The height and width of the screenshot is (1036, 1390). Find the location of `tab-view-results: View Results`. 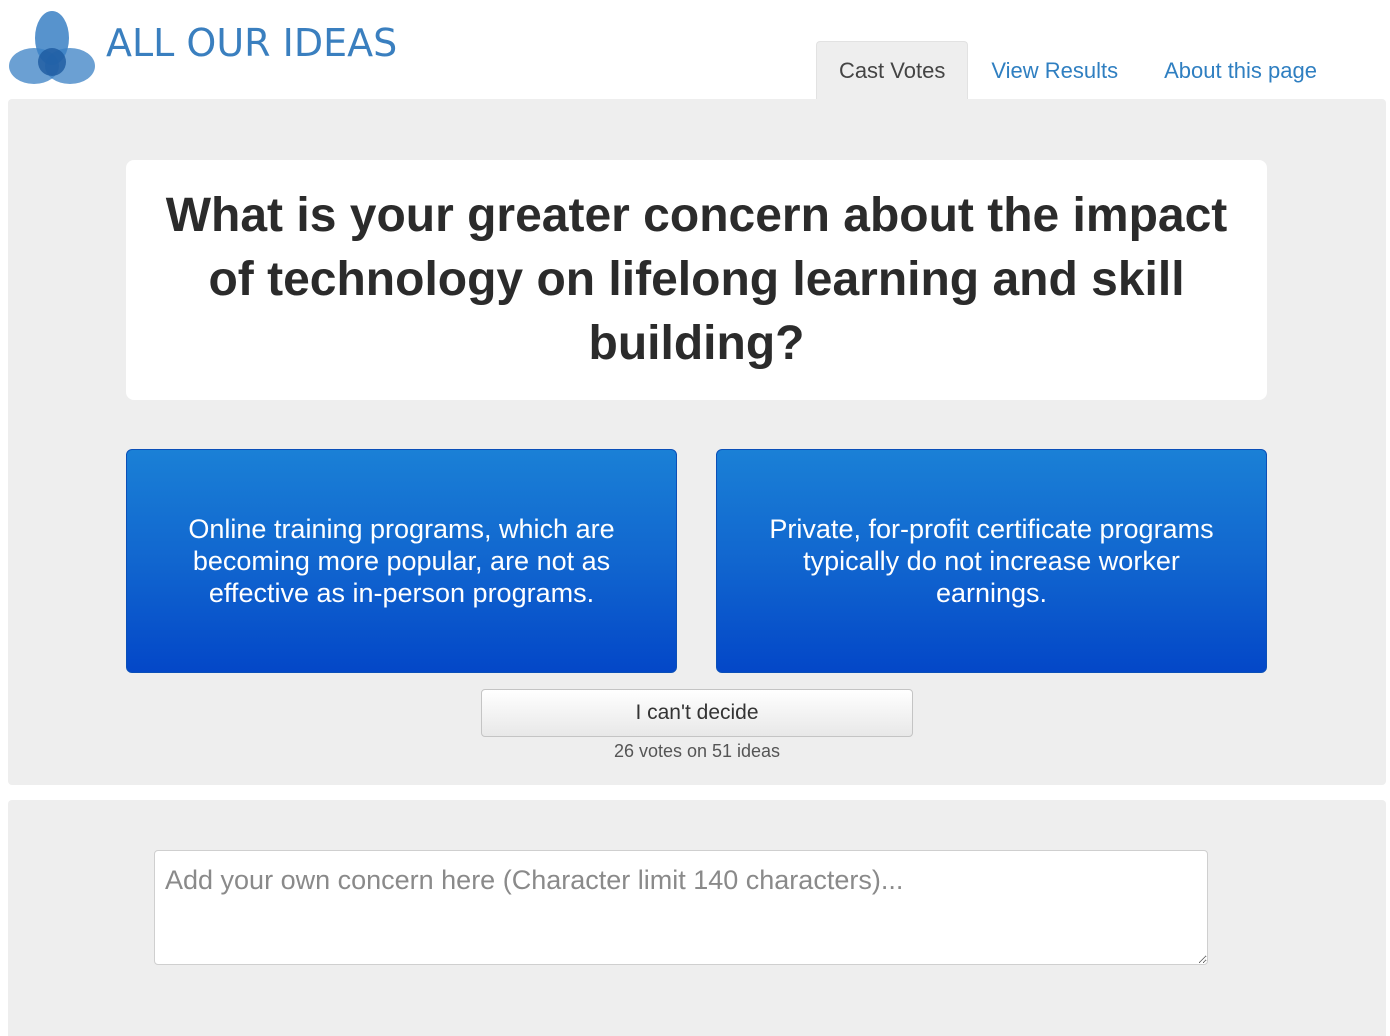

tab-view-results: View Results is located at coordinates (1054, 70).